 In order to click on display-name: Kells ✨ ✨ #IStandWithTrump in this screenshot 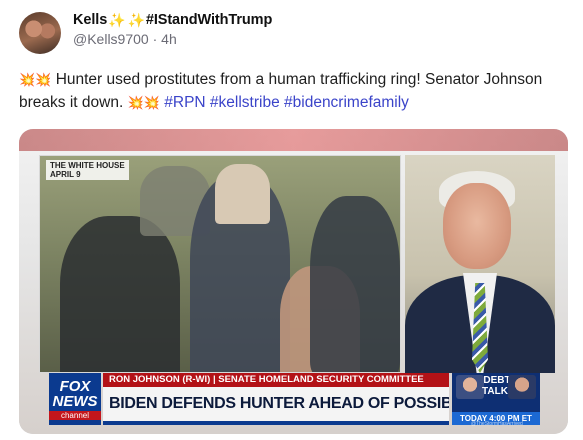, I will do `click(172, 20)`.